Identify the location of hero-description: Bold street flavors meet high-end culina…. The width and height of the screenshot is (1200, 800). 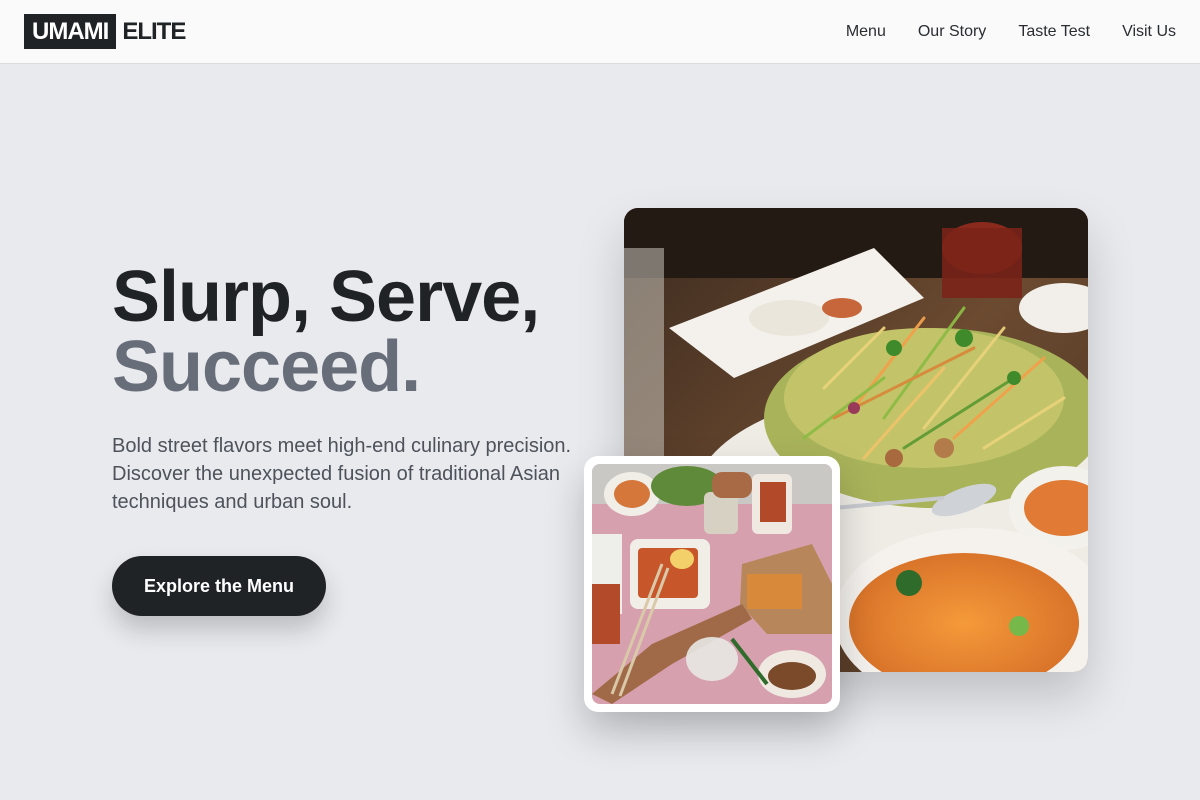
(342, 474).